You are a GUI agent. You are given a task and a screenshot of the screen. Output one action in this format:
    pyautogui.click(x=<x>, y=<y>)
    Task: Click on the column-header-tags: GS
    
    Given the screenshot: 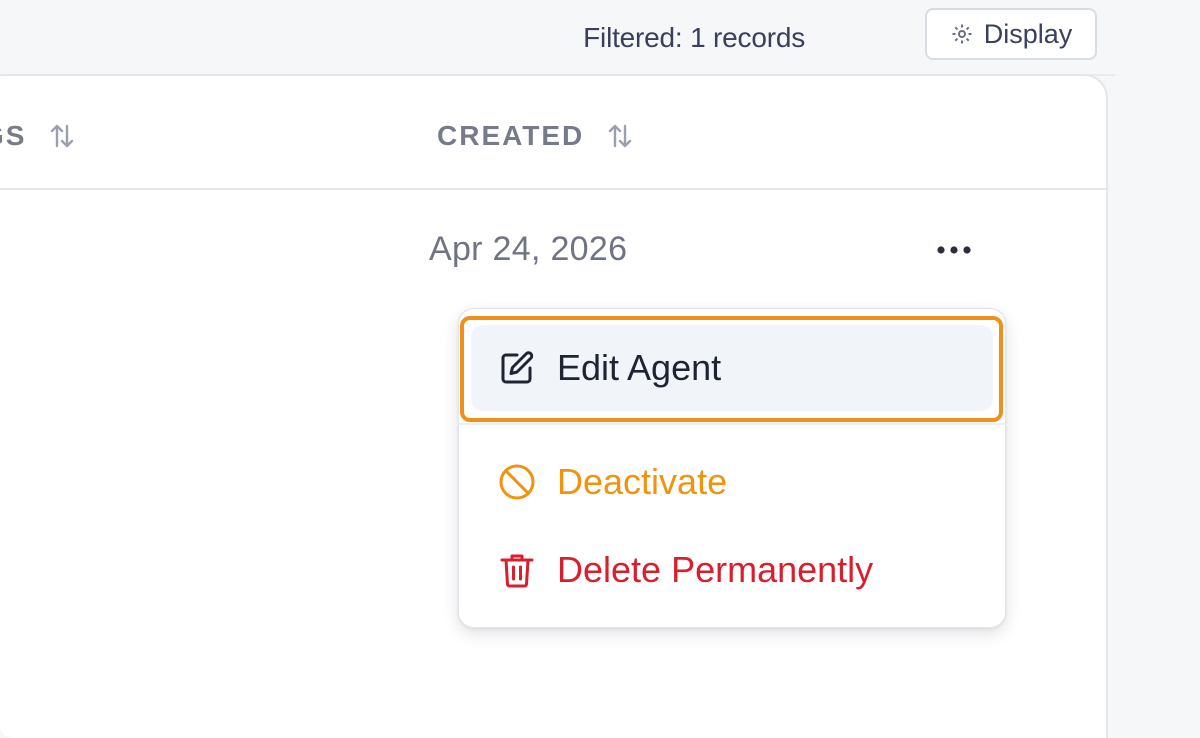 What is the action you would take?
    pyautogui.click(x=38, y=136)
    